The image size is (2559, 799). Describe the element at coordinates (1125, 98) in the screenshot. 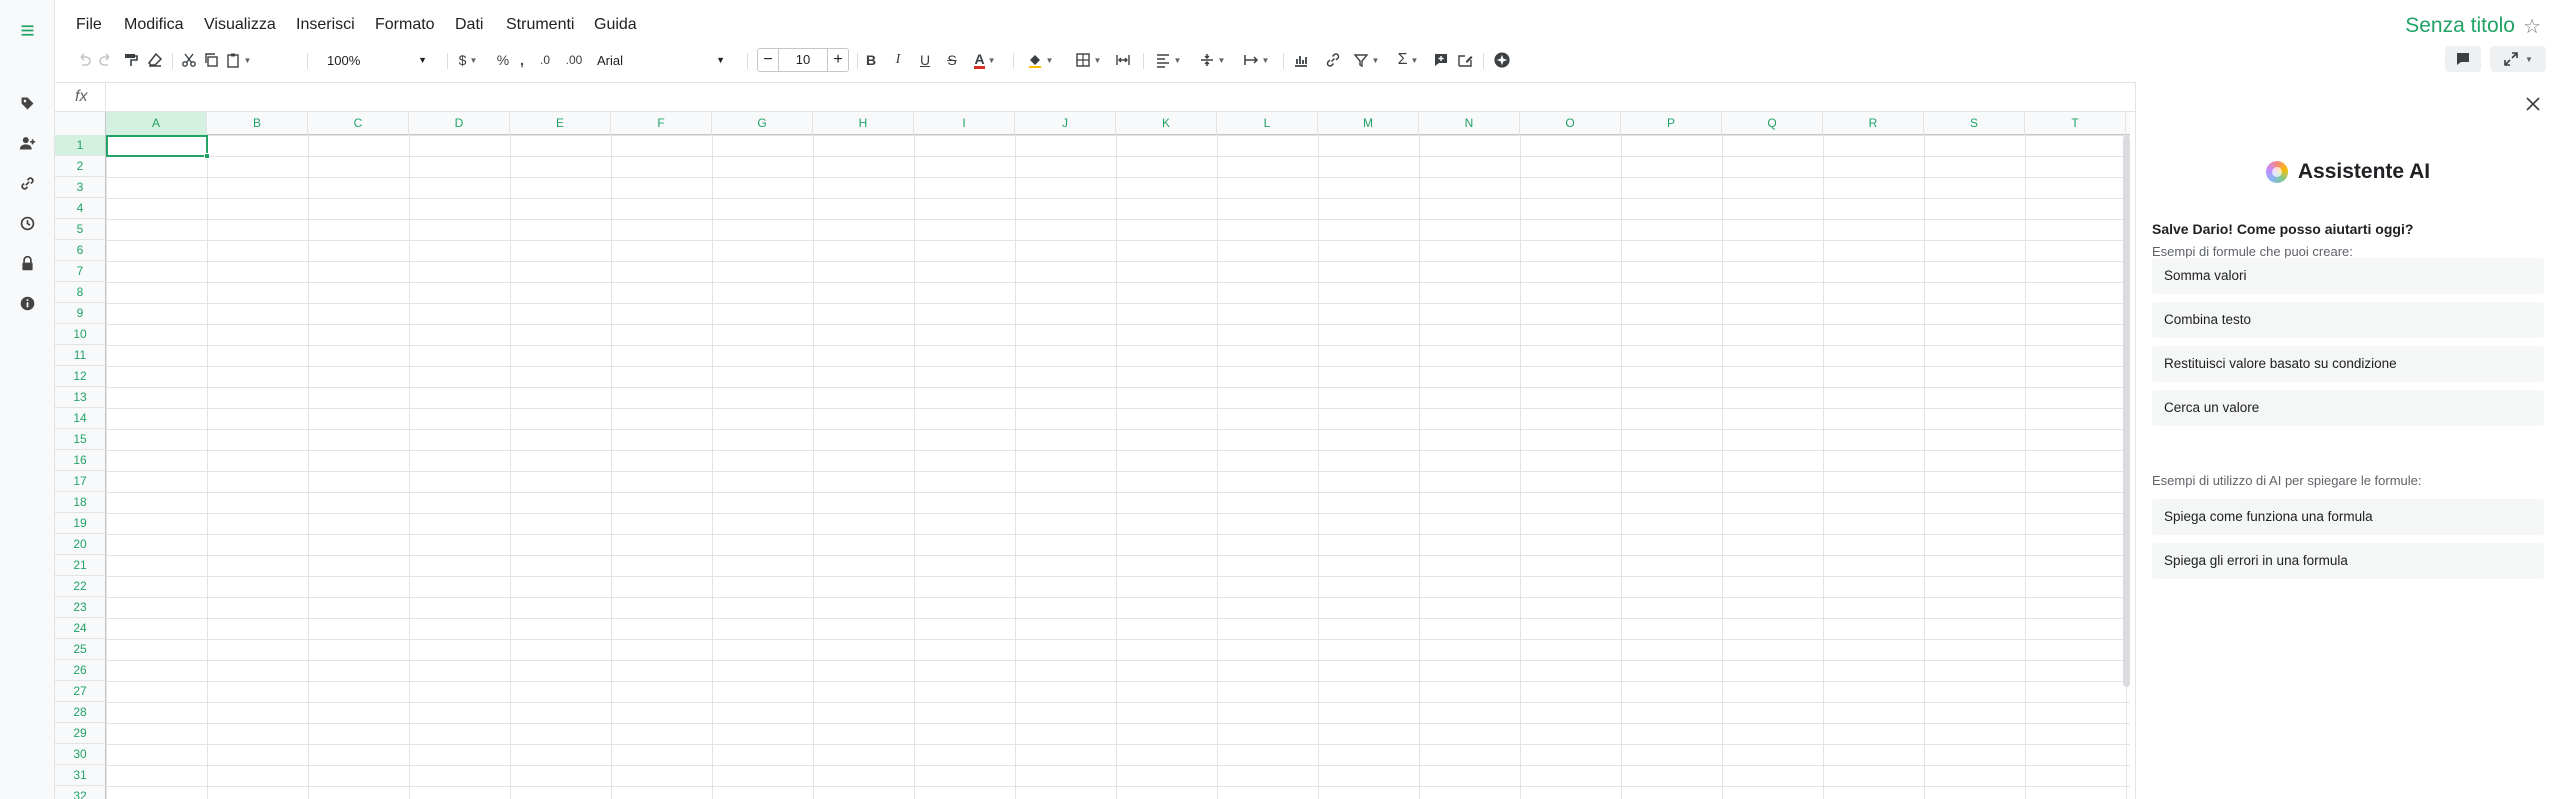

I see `formula-input` at that location.